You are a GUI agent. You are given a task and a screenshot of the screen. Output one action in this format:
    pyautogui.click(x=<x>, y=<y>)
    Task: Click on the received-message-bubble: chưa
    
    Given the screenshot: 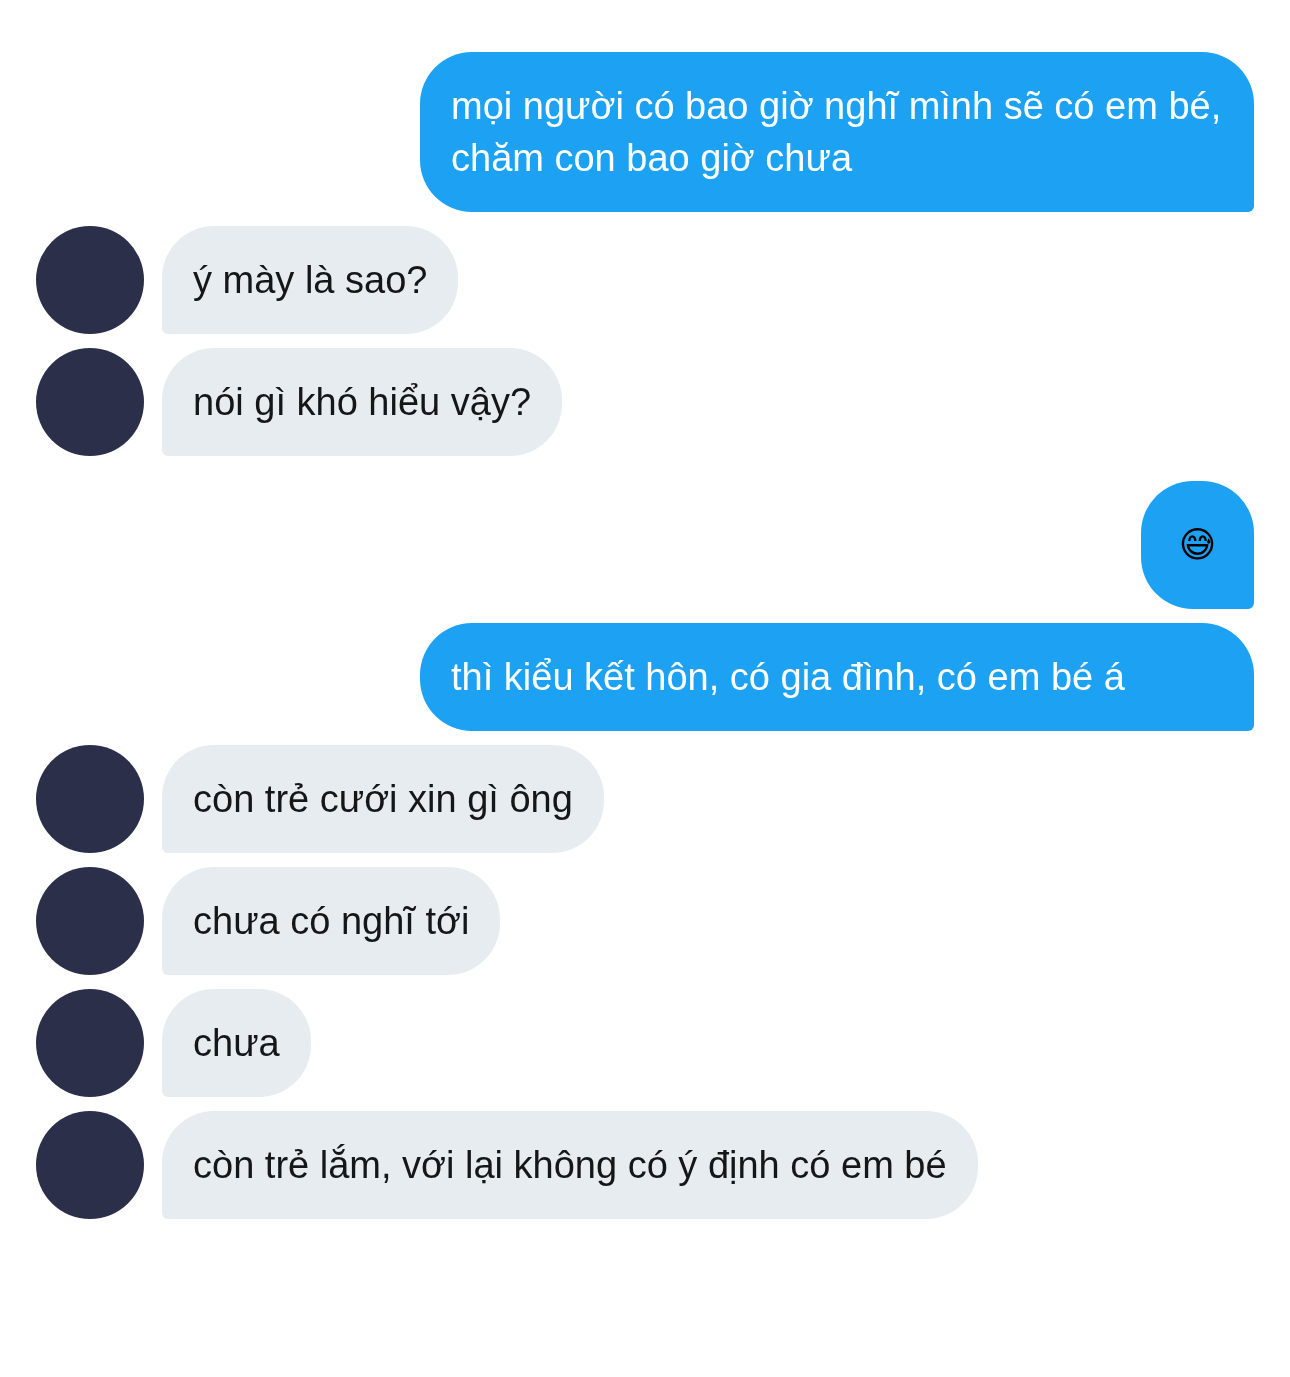 What is the action you would take?
    pyautogui.click(x=236, y=1043)
    